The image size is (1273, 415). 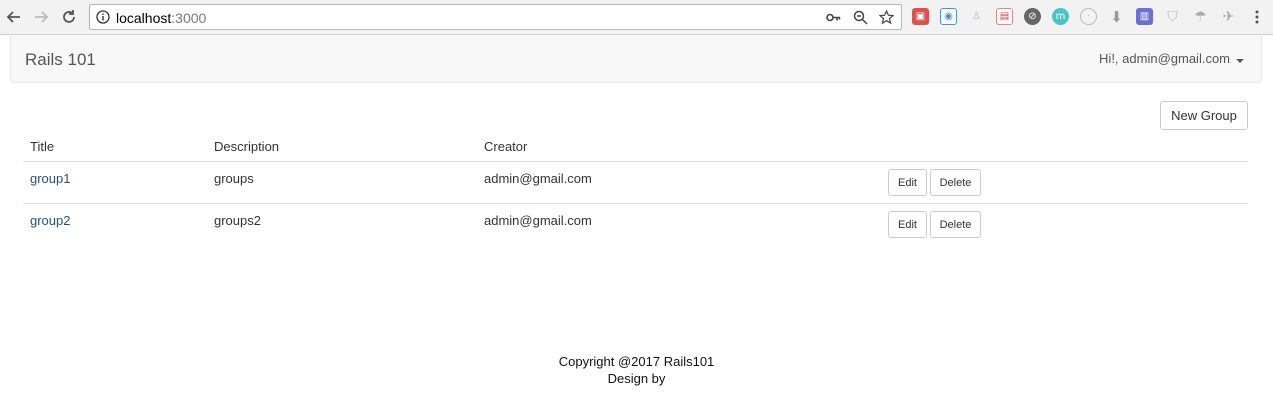 I want to click on new-group-button: New Group, so click(x=1204, y=115).